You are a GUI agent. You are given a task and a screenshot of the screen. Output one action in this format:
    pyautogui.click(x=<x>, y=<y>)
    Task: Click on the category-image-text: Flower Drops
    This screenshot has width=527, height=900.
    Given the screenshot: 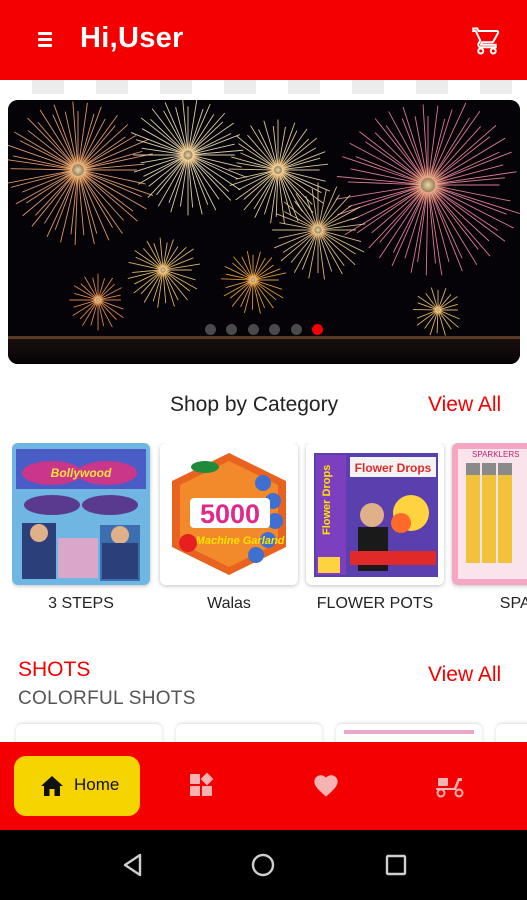 What is the action you would take?
    pyautogui.click(x=393, y=468)
    